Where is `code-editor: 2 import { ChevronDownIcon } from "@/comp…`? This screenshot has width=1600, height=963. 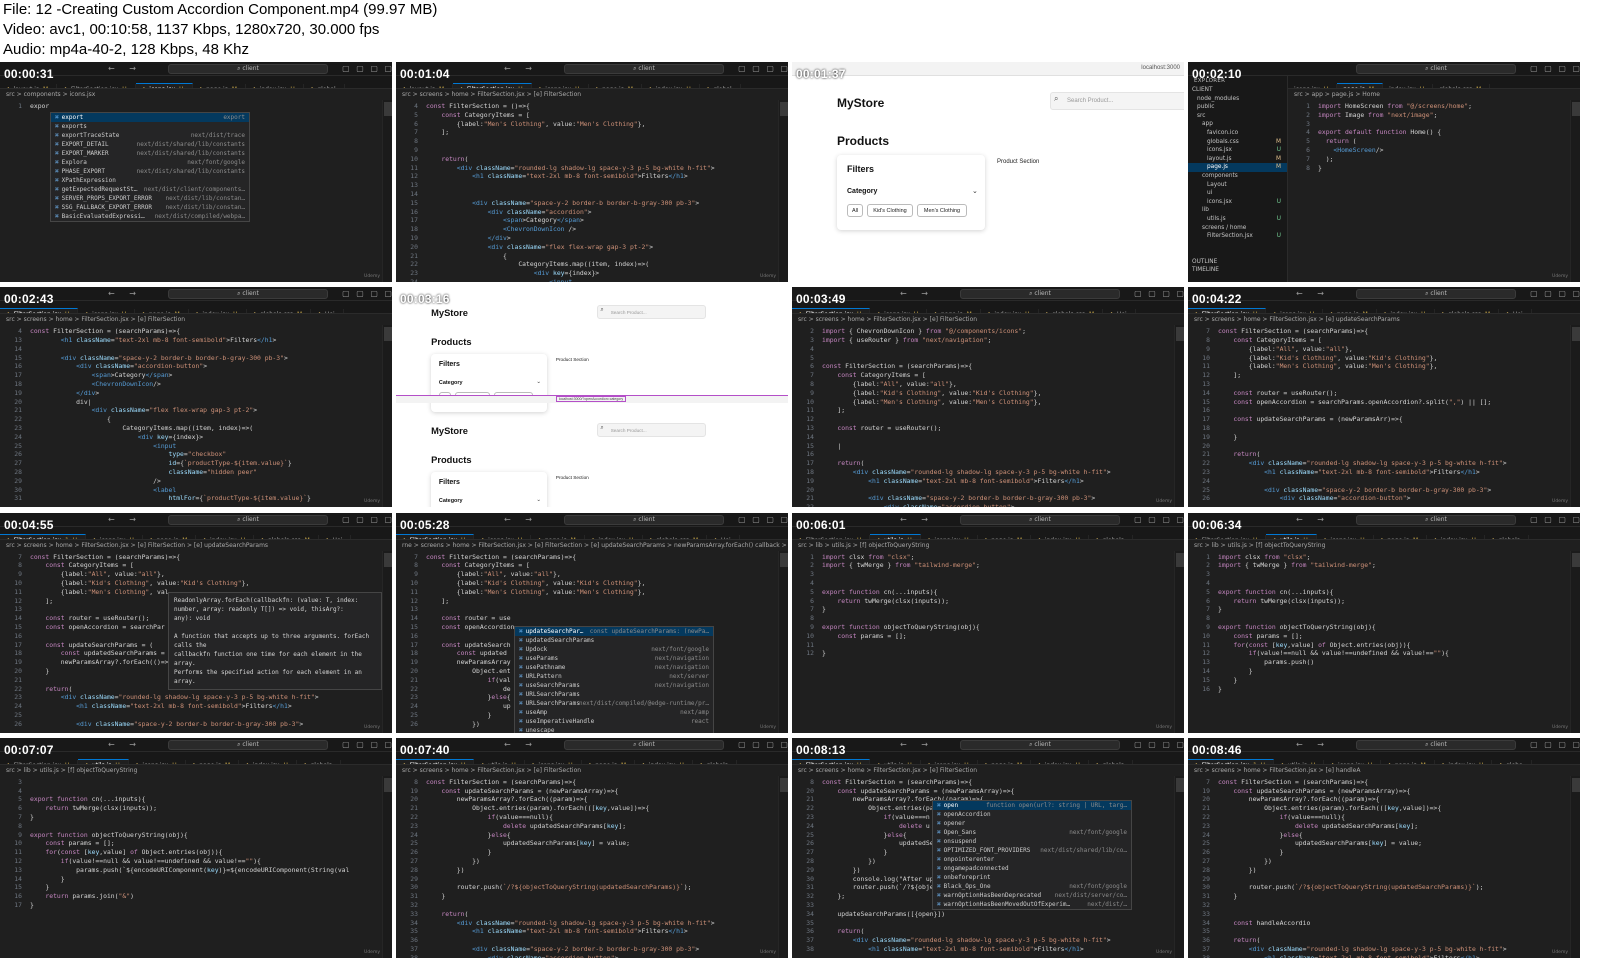 code-editor: 2 import { ChevronDownIcon } from "@/comp… is located at coordinates (987, 416).